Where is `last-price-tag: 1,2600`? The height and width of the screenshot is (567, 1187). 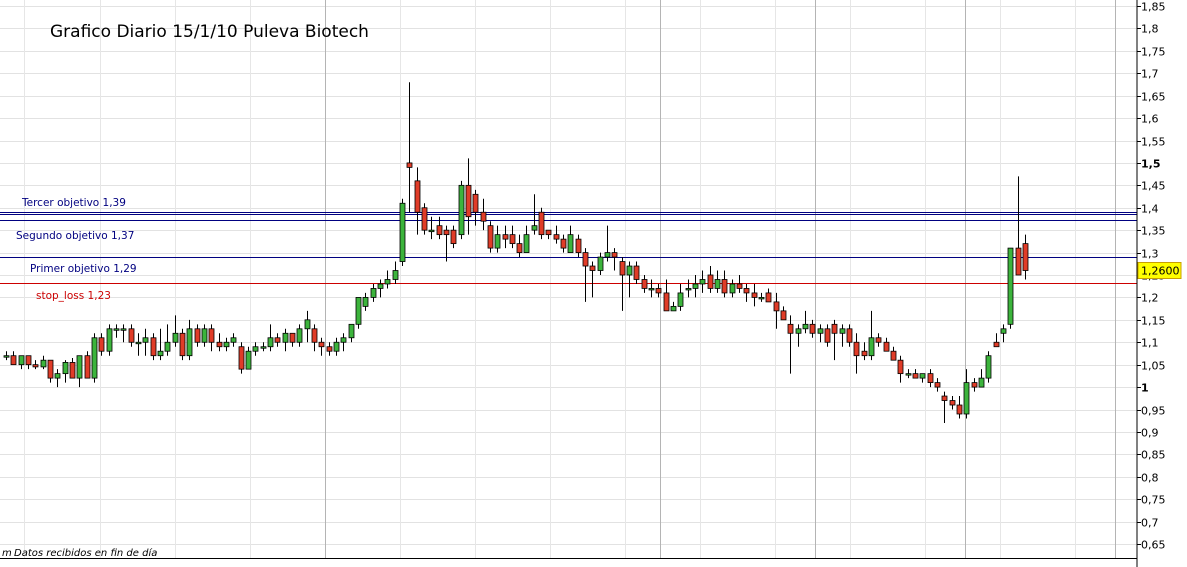 last-price-tag: 1,2600 is located at coordinates (1159, 270).